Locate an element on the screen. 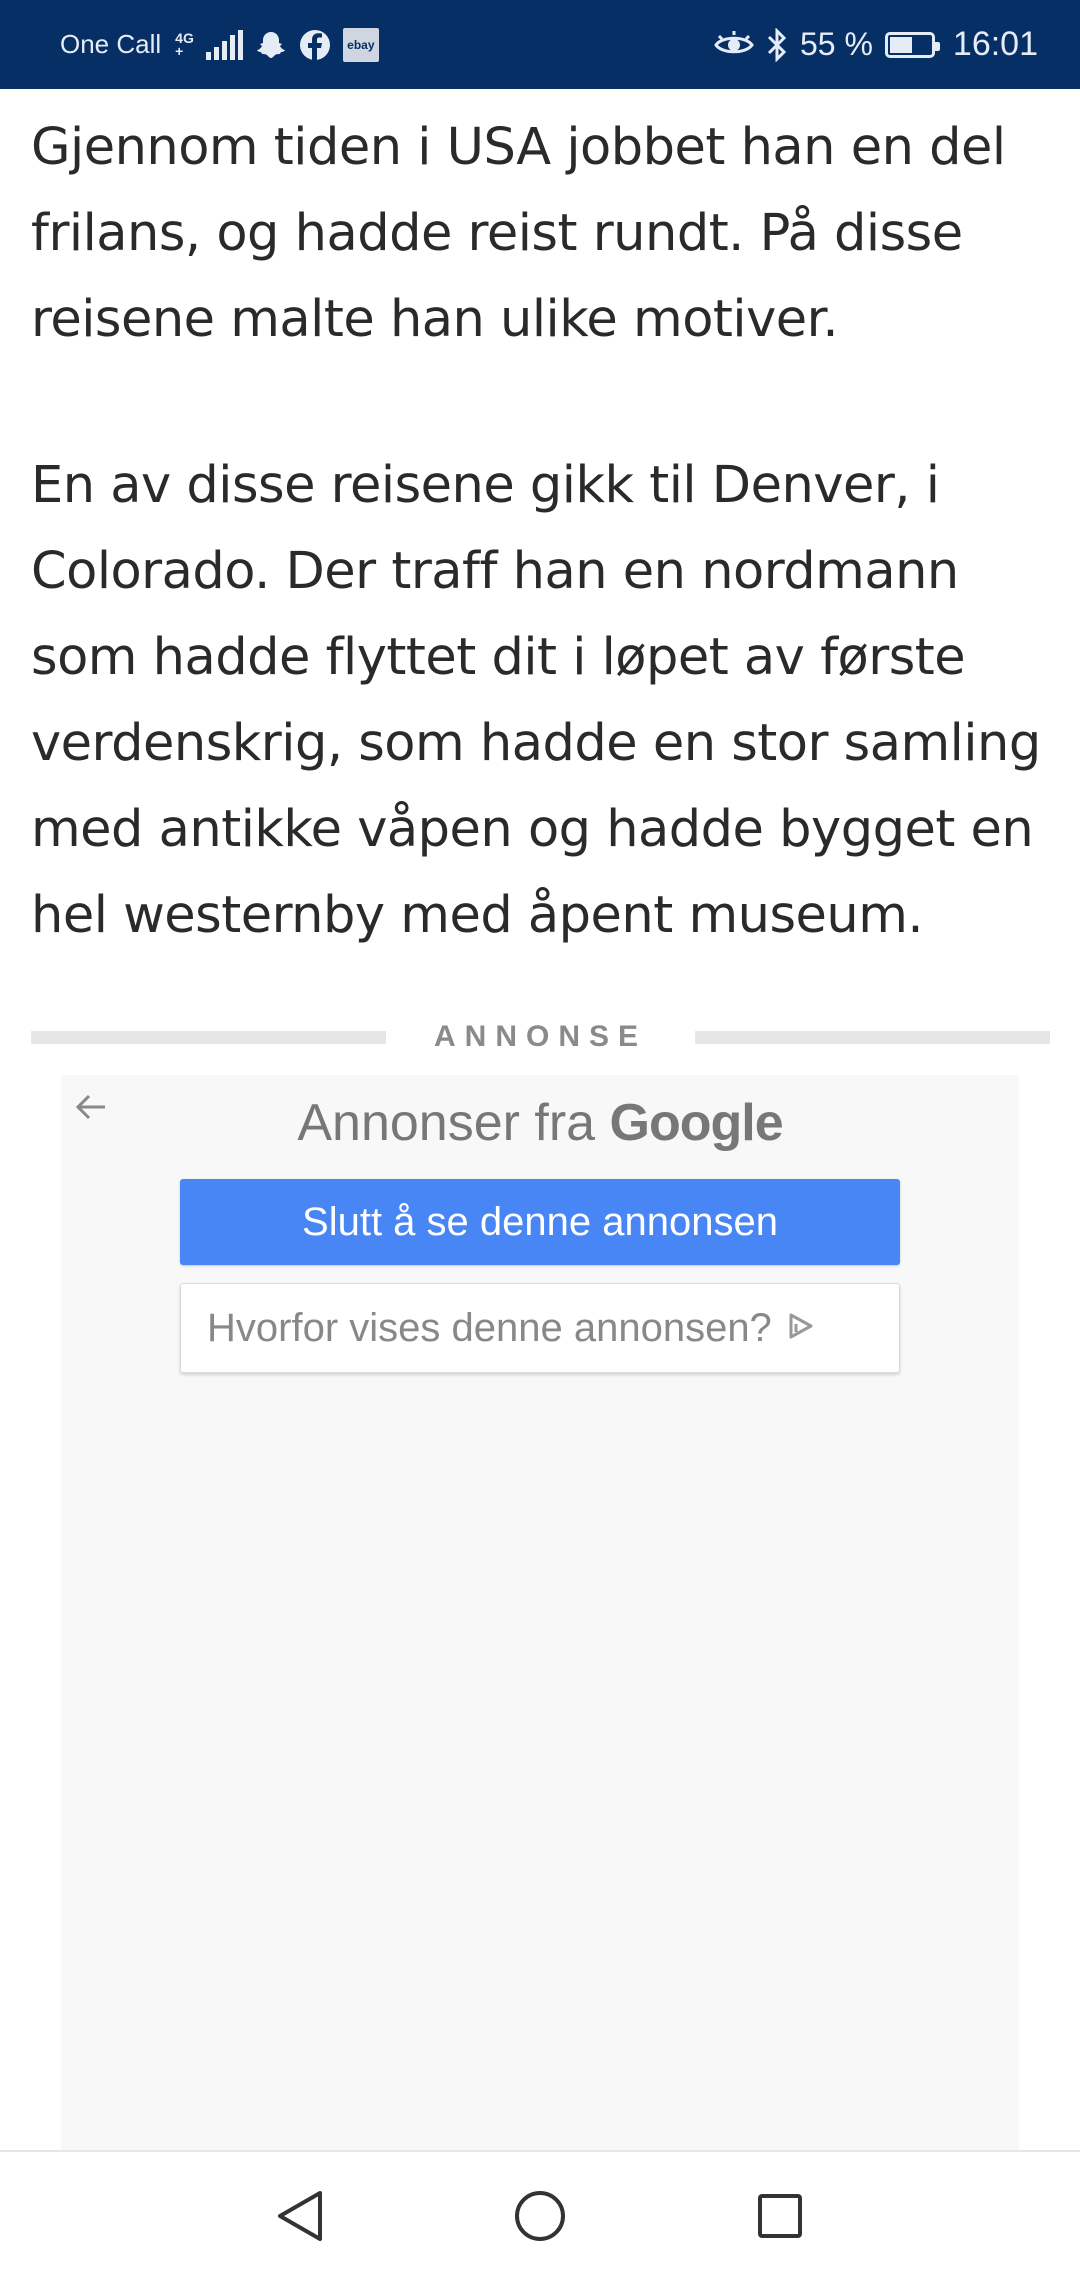  network-type-sub: + is located at coordinates (179, 50).